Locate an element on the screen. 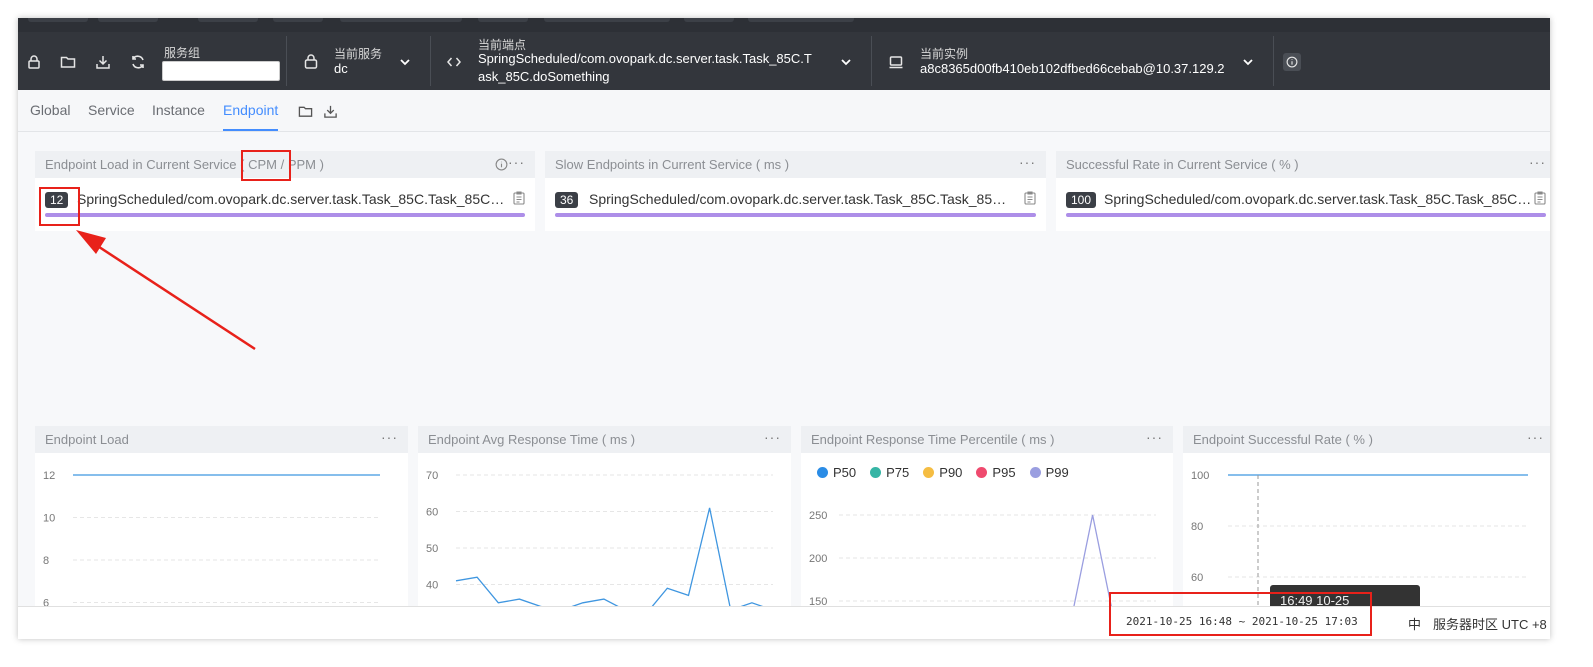  panel-title: Endpoint Load is located at coordinates (87, 439).